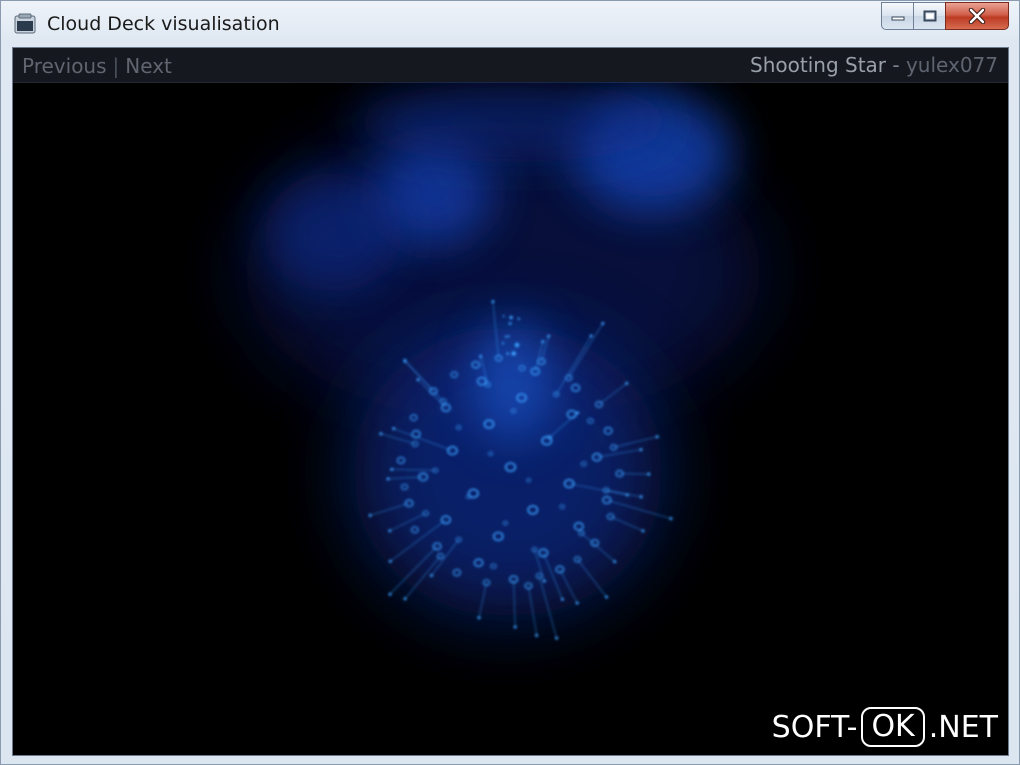 This screenshot has width=1020, height=765. I want to click on now-playing: Shooting Star - yulex077, so click(874, 65).